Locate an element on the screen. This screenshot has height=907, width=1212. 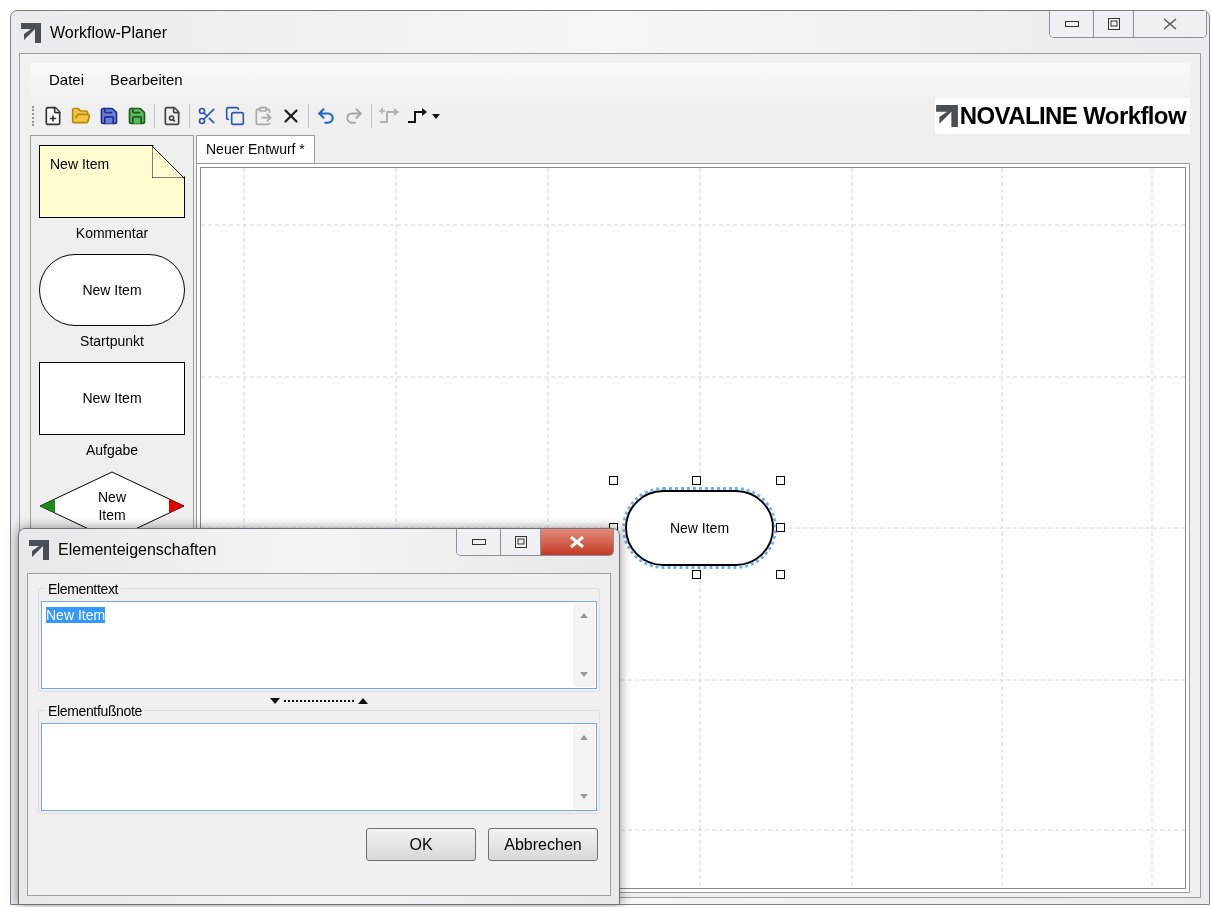
shape-label: Aufgabe is located at coordinates (112, 450).